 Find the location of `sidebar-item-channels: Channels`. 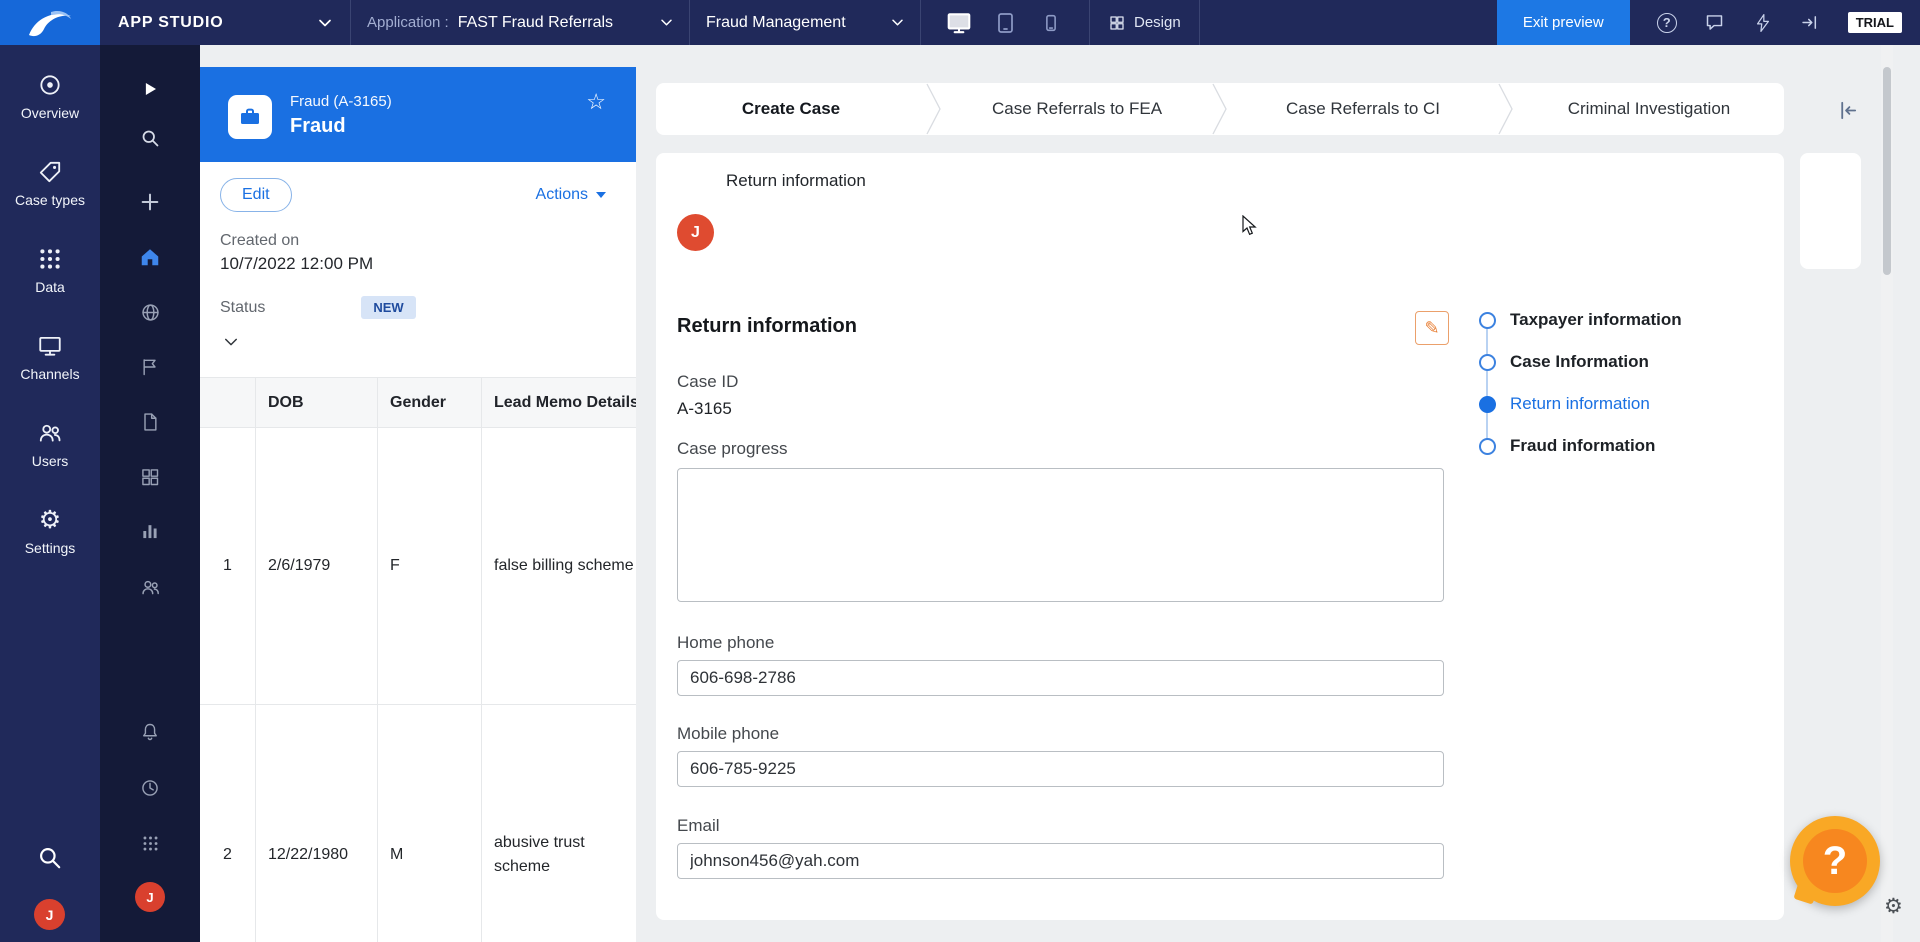

sidebar-item-channels: Channels is located at coordinates (50, 357).